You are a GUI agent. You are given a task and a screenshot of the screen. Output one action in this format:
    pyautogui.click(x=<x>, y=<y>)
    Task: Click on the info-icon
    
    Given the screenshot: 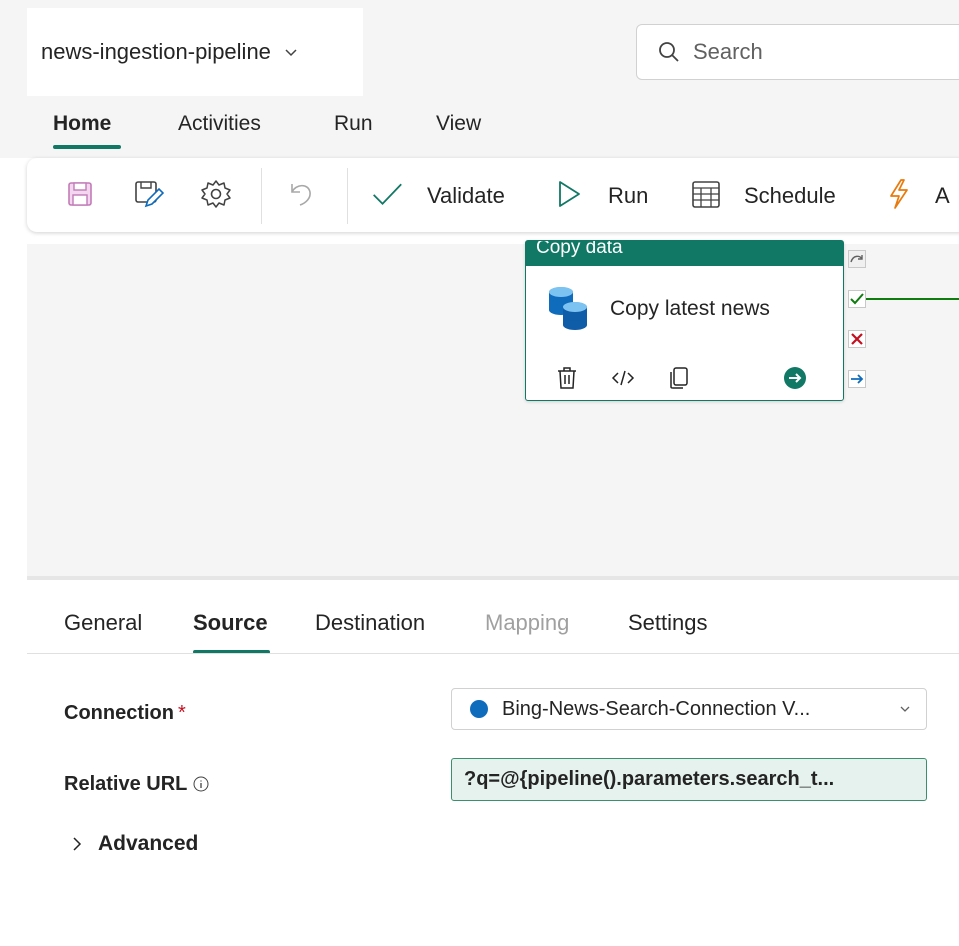 What is the action you would take?
    pyautogui.click(x=201, y=784)
    